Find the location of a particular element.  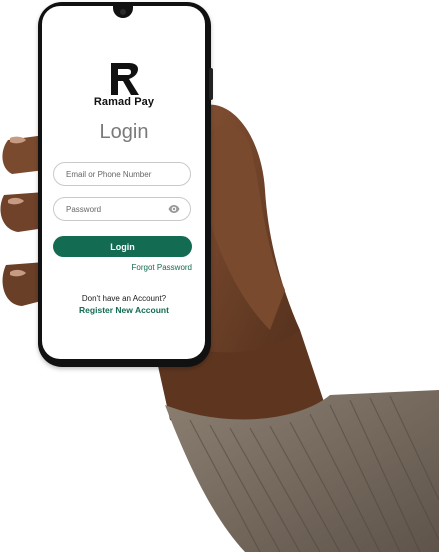

ramad-pay-logo-icon is located at coordinates (125, 79).